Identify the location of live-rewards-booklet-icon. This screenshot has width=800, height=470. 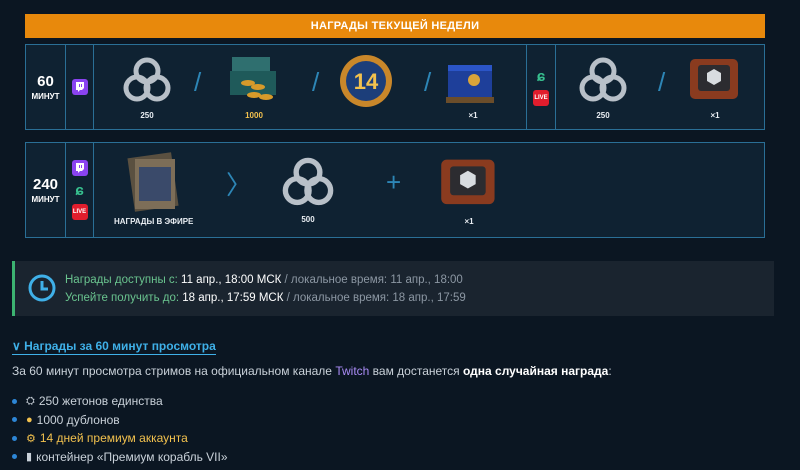
(153, 182).